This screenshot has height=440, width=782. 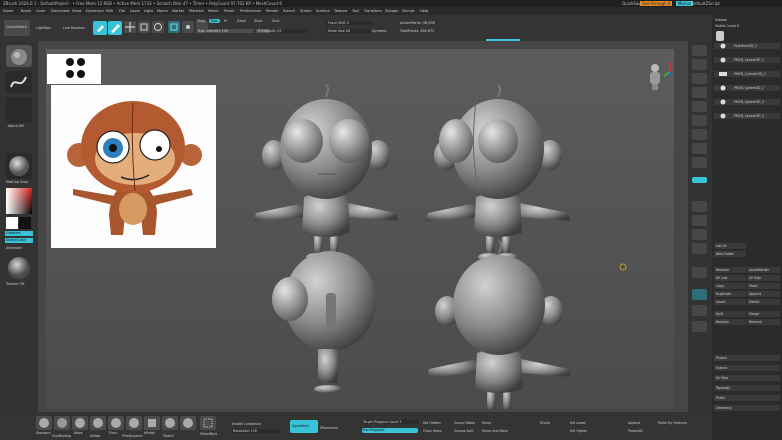 What do you see at coordinates (152, 423) in the screenshot?
I see `brush-hpolish` at bounding box center [152, 423].